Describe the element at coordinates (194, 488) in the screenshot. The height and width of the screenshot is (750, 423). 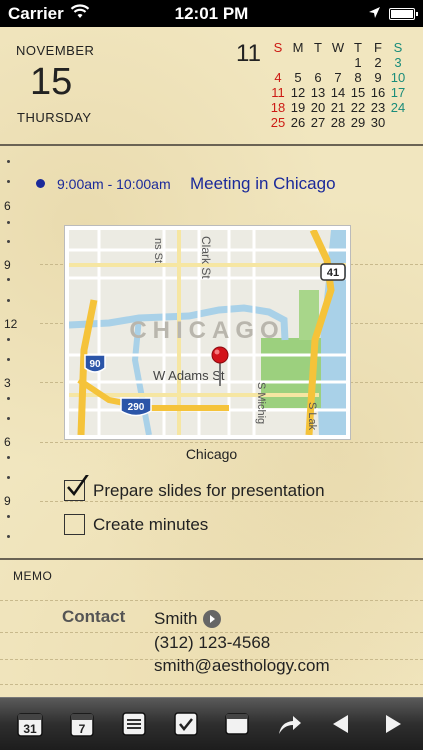
I see `checklist-item-prepare-slides: Prepare slides for presentation` at that location.